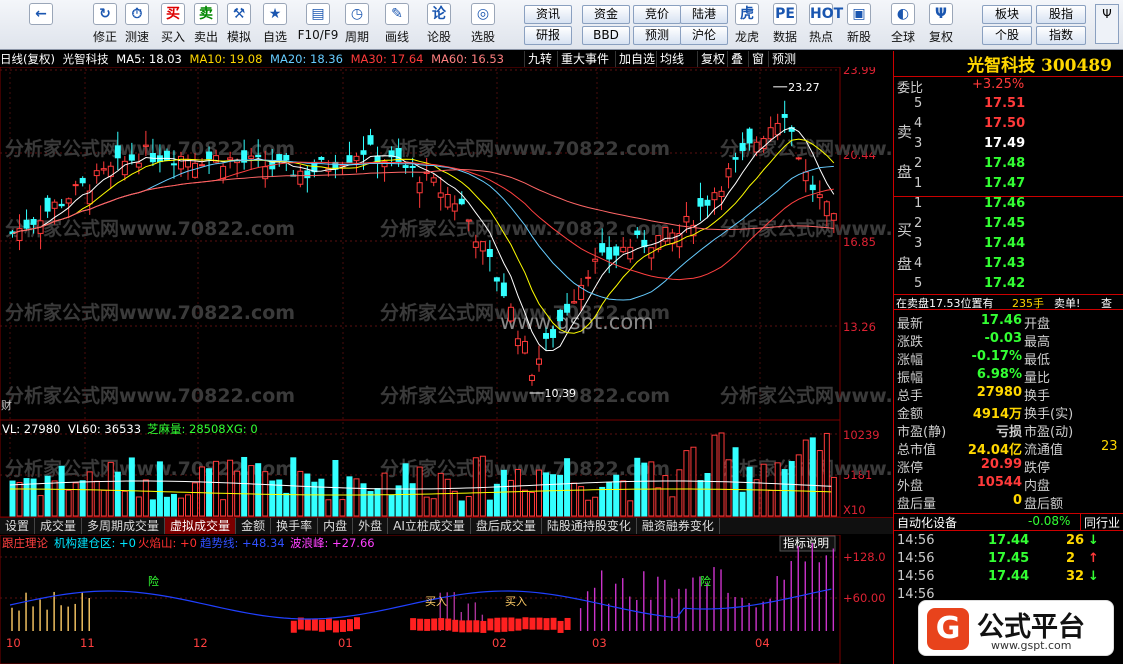 The height and width of the screenshot is (664, 1123). What do you see at coordinates (17, 526) in the screenshot?
I see `volume-tab-0: 设置` at bounding box center [17, 526].